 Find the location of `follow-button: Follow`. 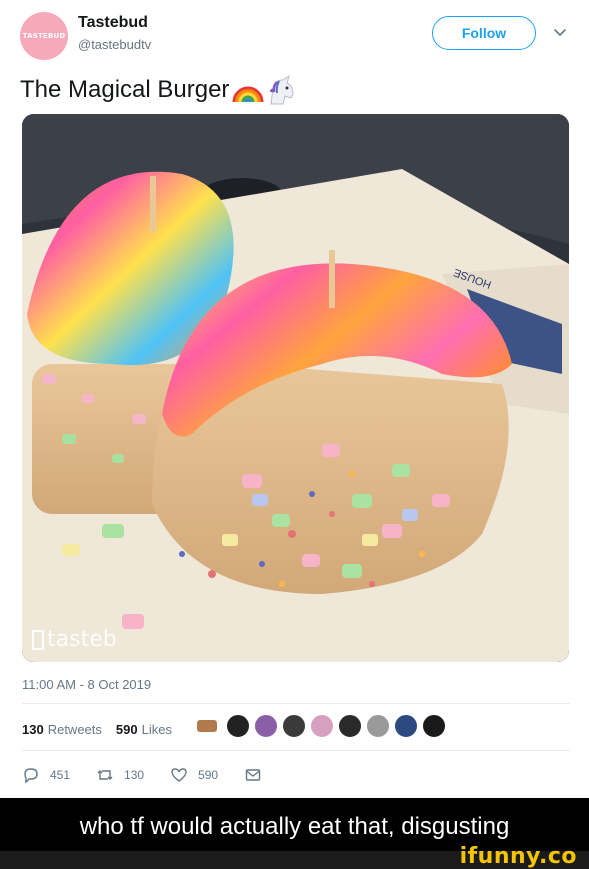

follow-button: Follow is located at coordinates (484, 33).